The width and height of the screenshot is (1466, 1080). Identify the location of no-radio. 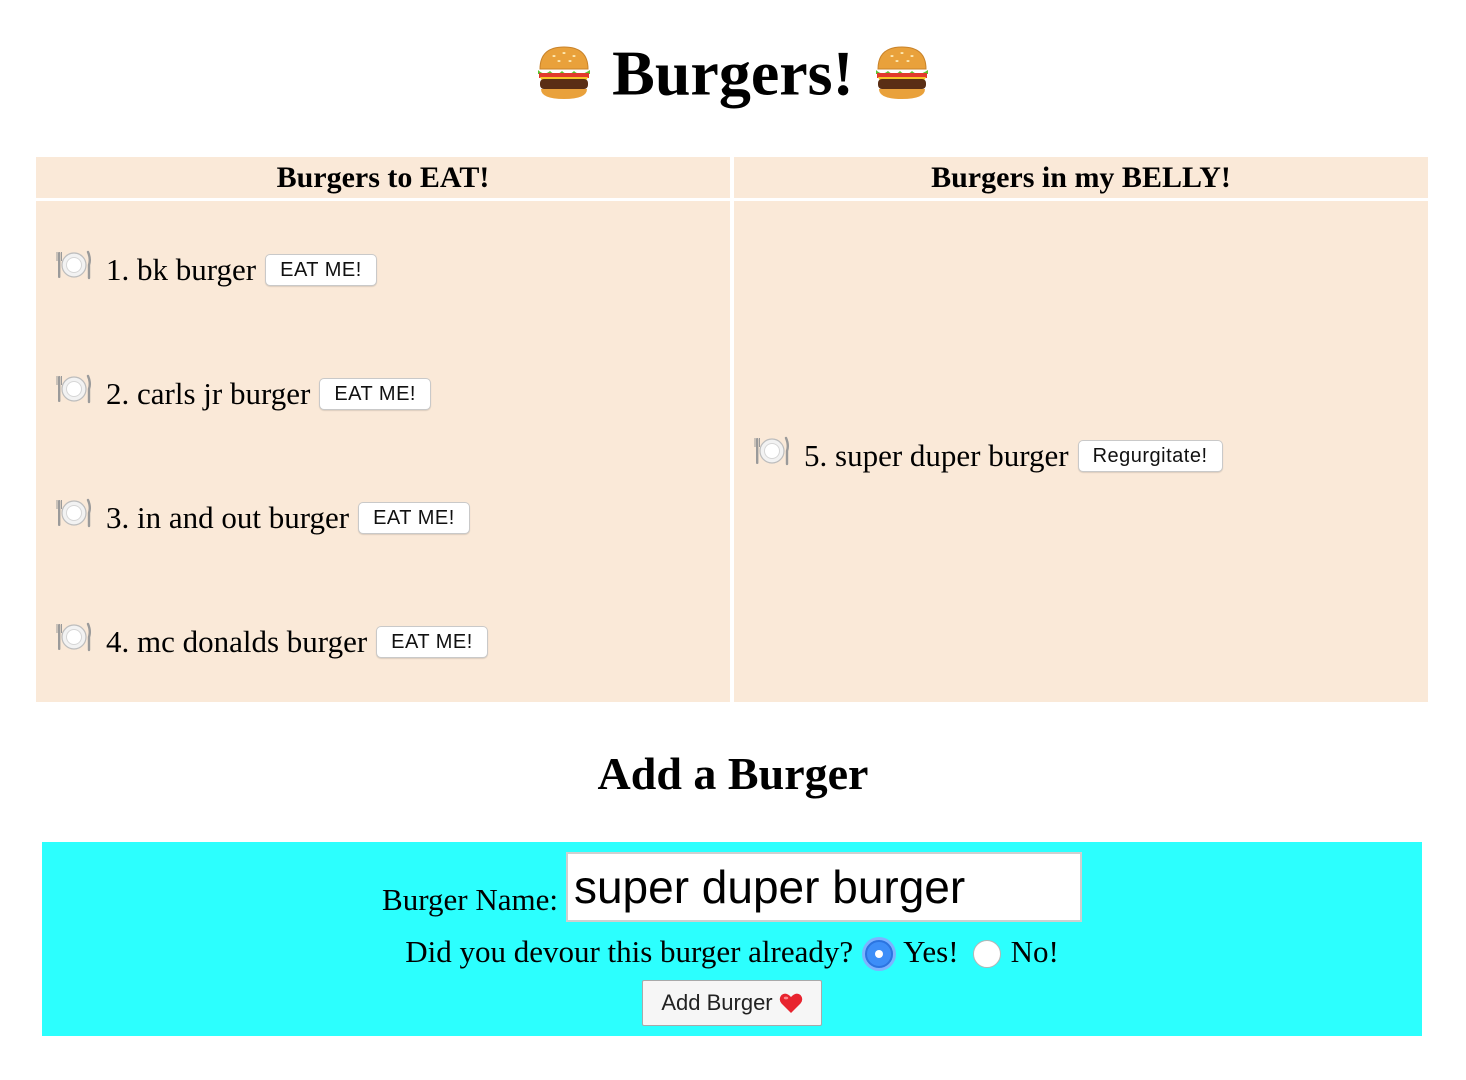
(986, 954).